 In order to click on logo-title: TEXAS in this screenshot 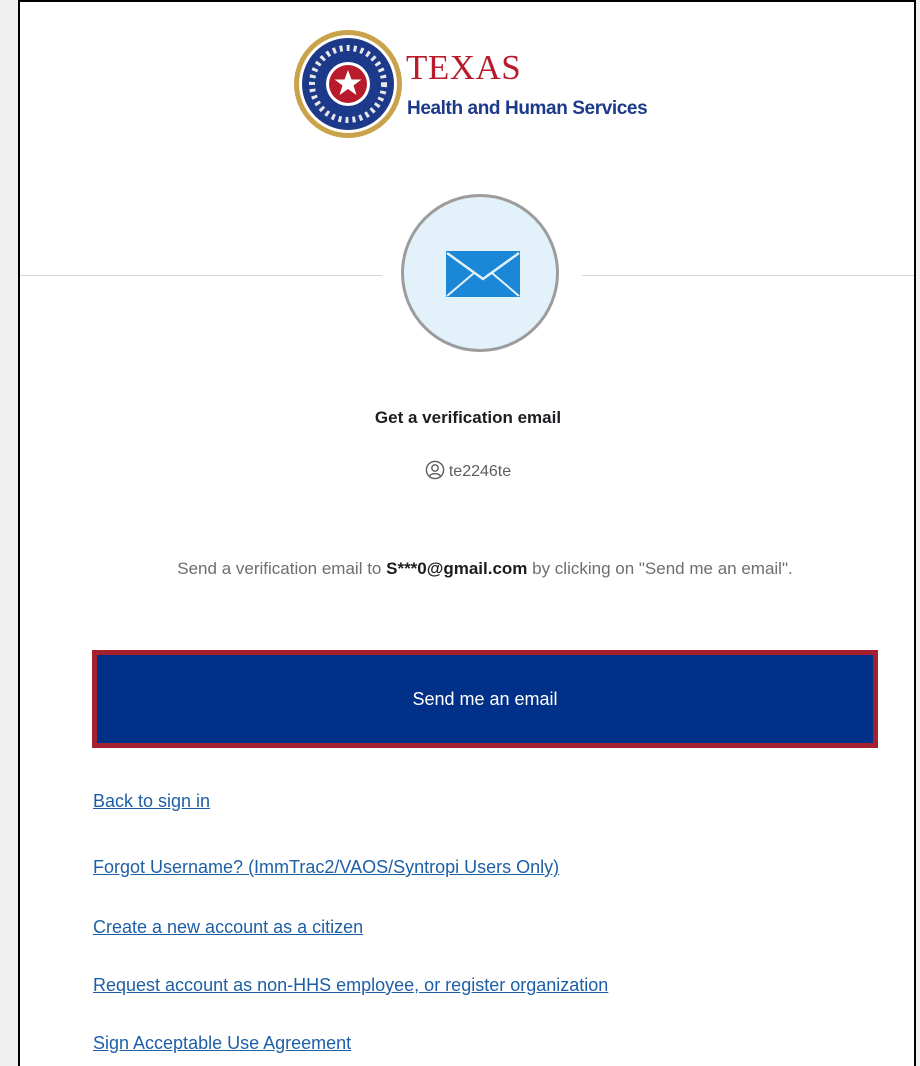, I will do `click(464, 67)`.